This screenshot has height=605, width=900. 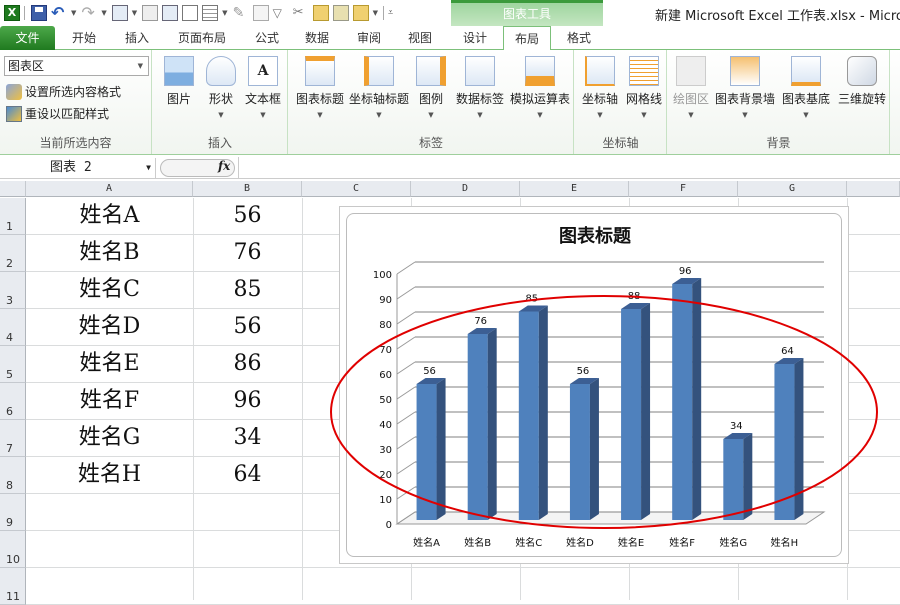 What do you see at coordinates (103, 13) in the screenshot?
I see `redo-dropdown-icon: ▼` at bounding box center [103, 13].